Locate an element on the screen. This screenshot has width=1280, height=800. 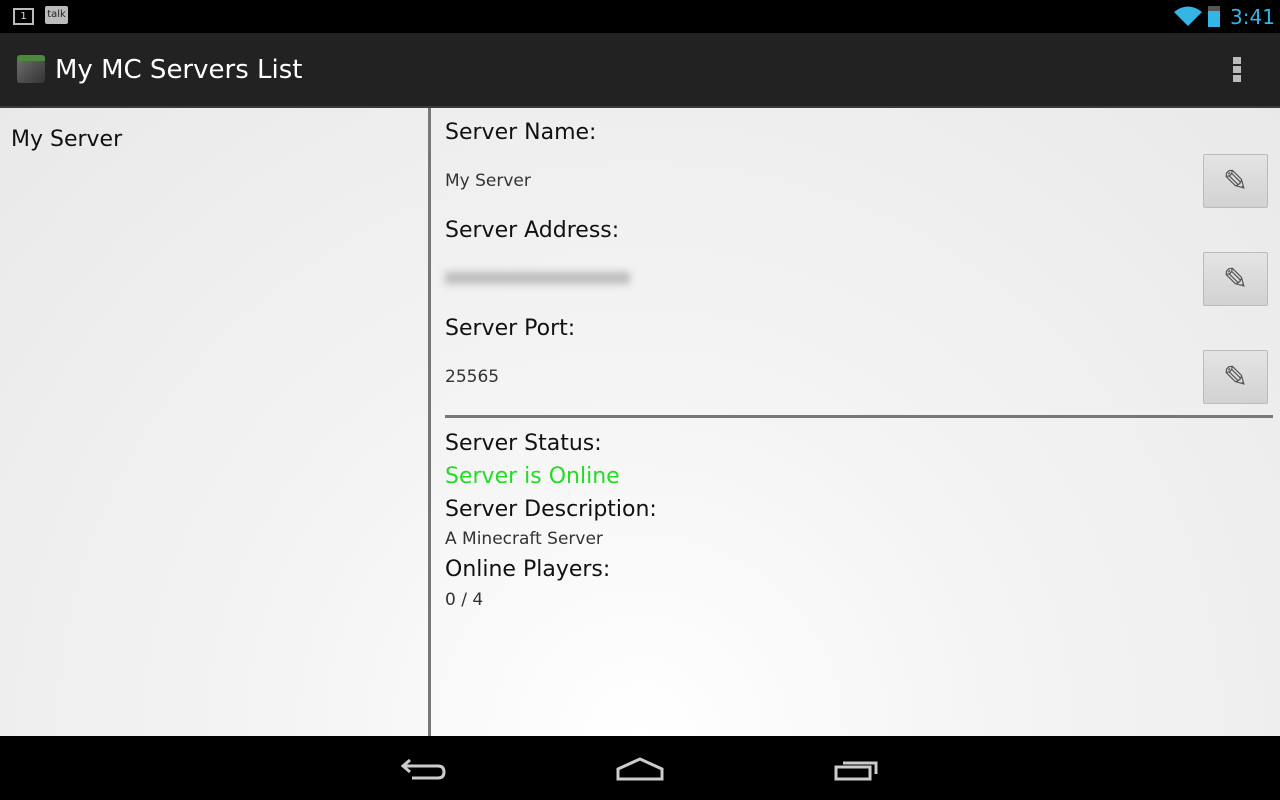
clock: 3:41 is located at coordinates (1252, 17).